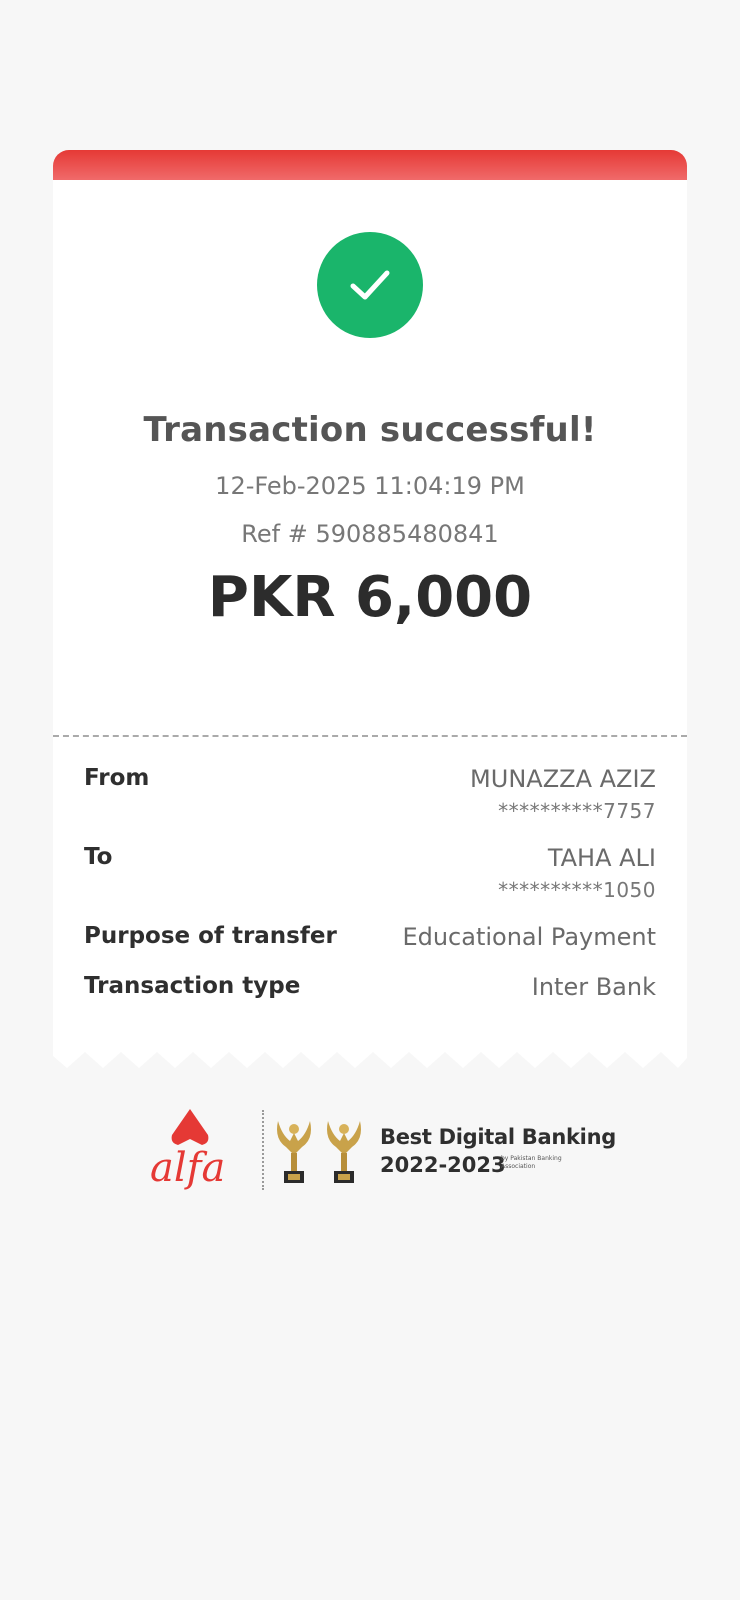 Image resolution: width=740 pixels, height=1600 pixels. What do you see at coordinates (370, 285) in the screenshot?
I see `success-checkmark-icon` at bounding box center [370, 285].